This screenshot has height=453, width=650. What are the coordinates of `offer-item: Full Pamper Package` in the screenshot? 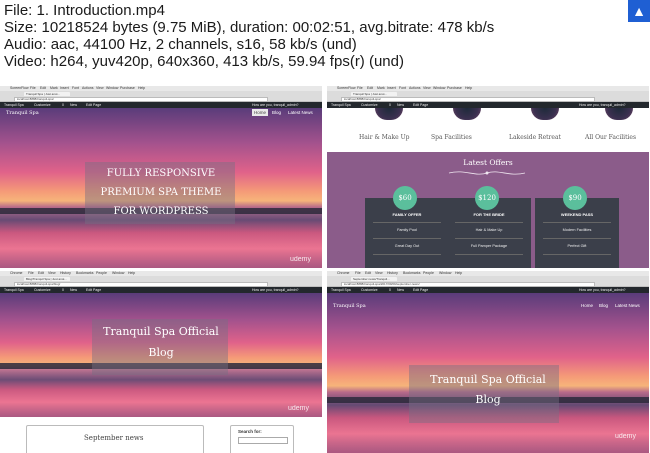 It's located at (489, 246).